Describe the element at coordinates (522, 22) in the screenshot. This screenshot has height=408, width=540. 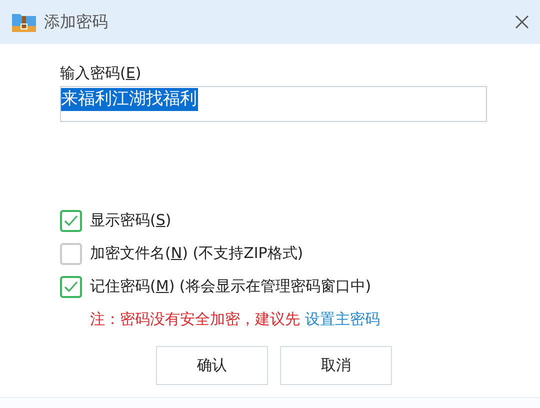
I see `close-icon` at that location.